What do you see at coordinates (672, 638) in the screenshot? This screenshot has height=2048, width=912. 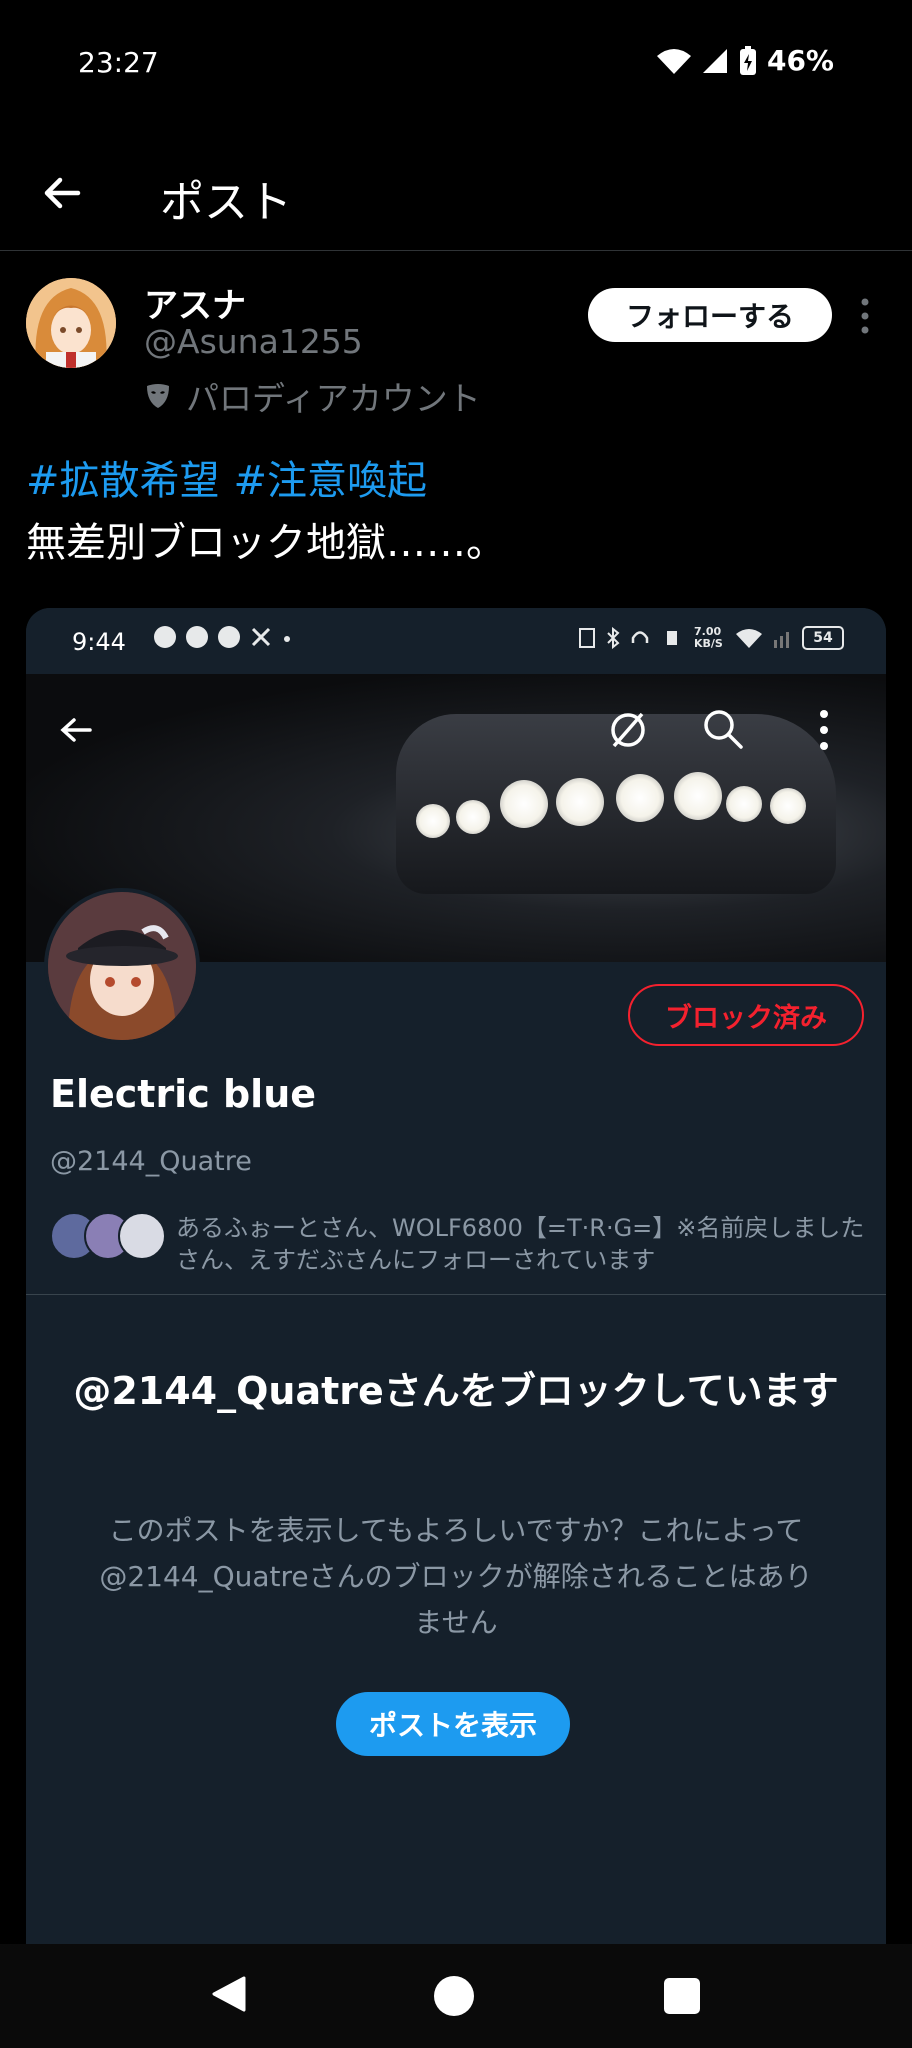 I see `vibrate-icon` at bounding box center [672, 638].